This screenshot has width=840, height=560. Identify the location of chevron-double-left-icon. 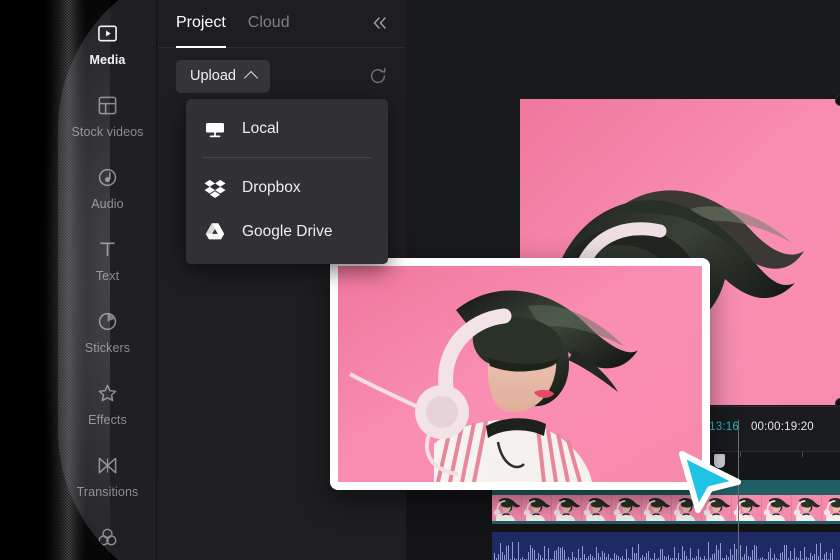
(380, 23).